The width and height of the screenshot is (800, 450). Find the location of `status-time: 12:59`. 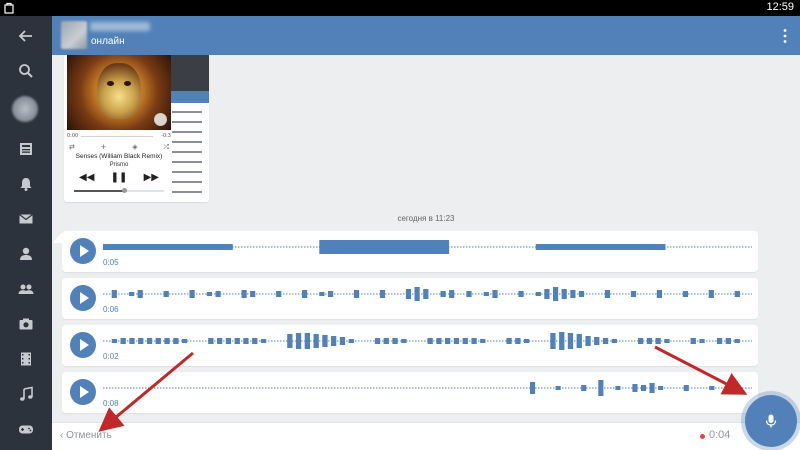

status-time: 12:59 is located at coordinates (780, 7).